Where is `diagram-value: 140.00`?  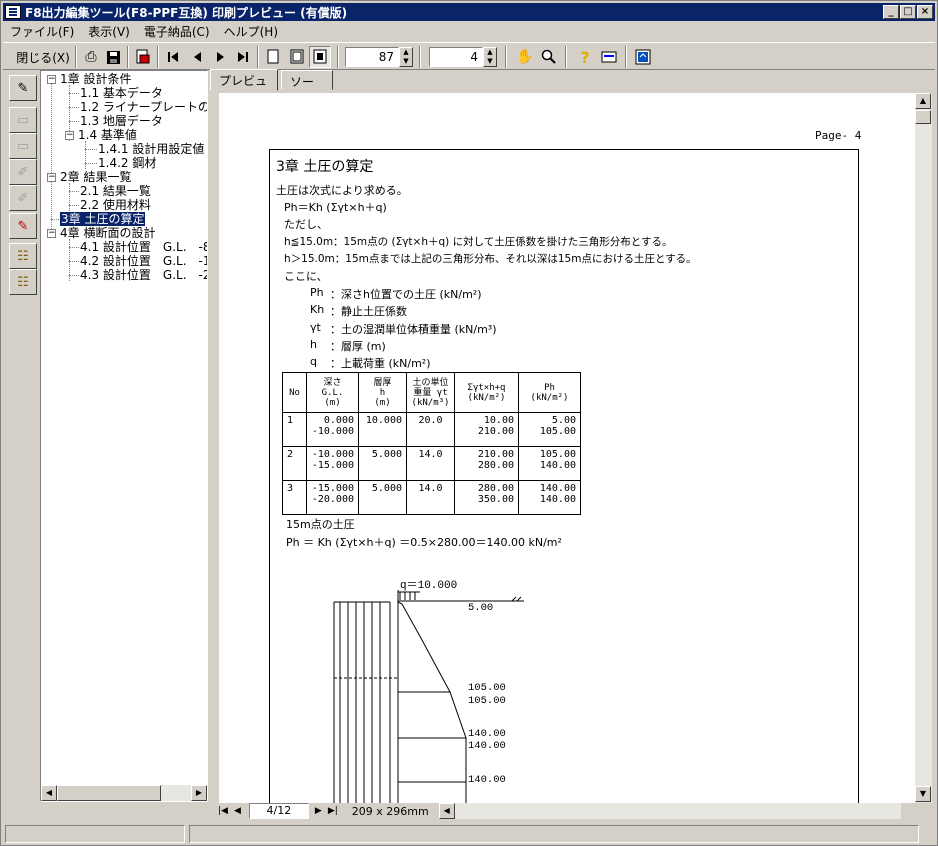
diagram-value: 140.00 is located at coordinates (487, 734).